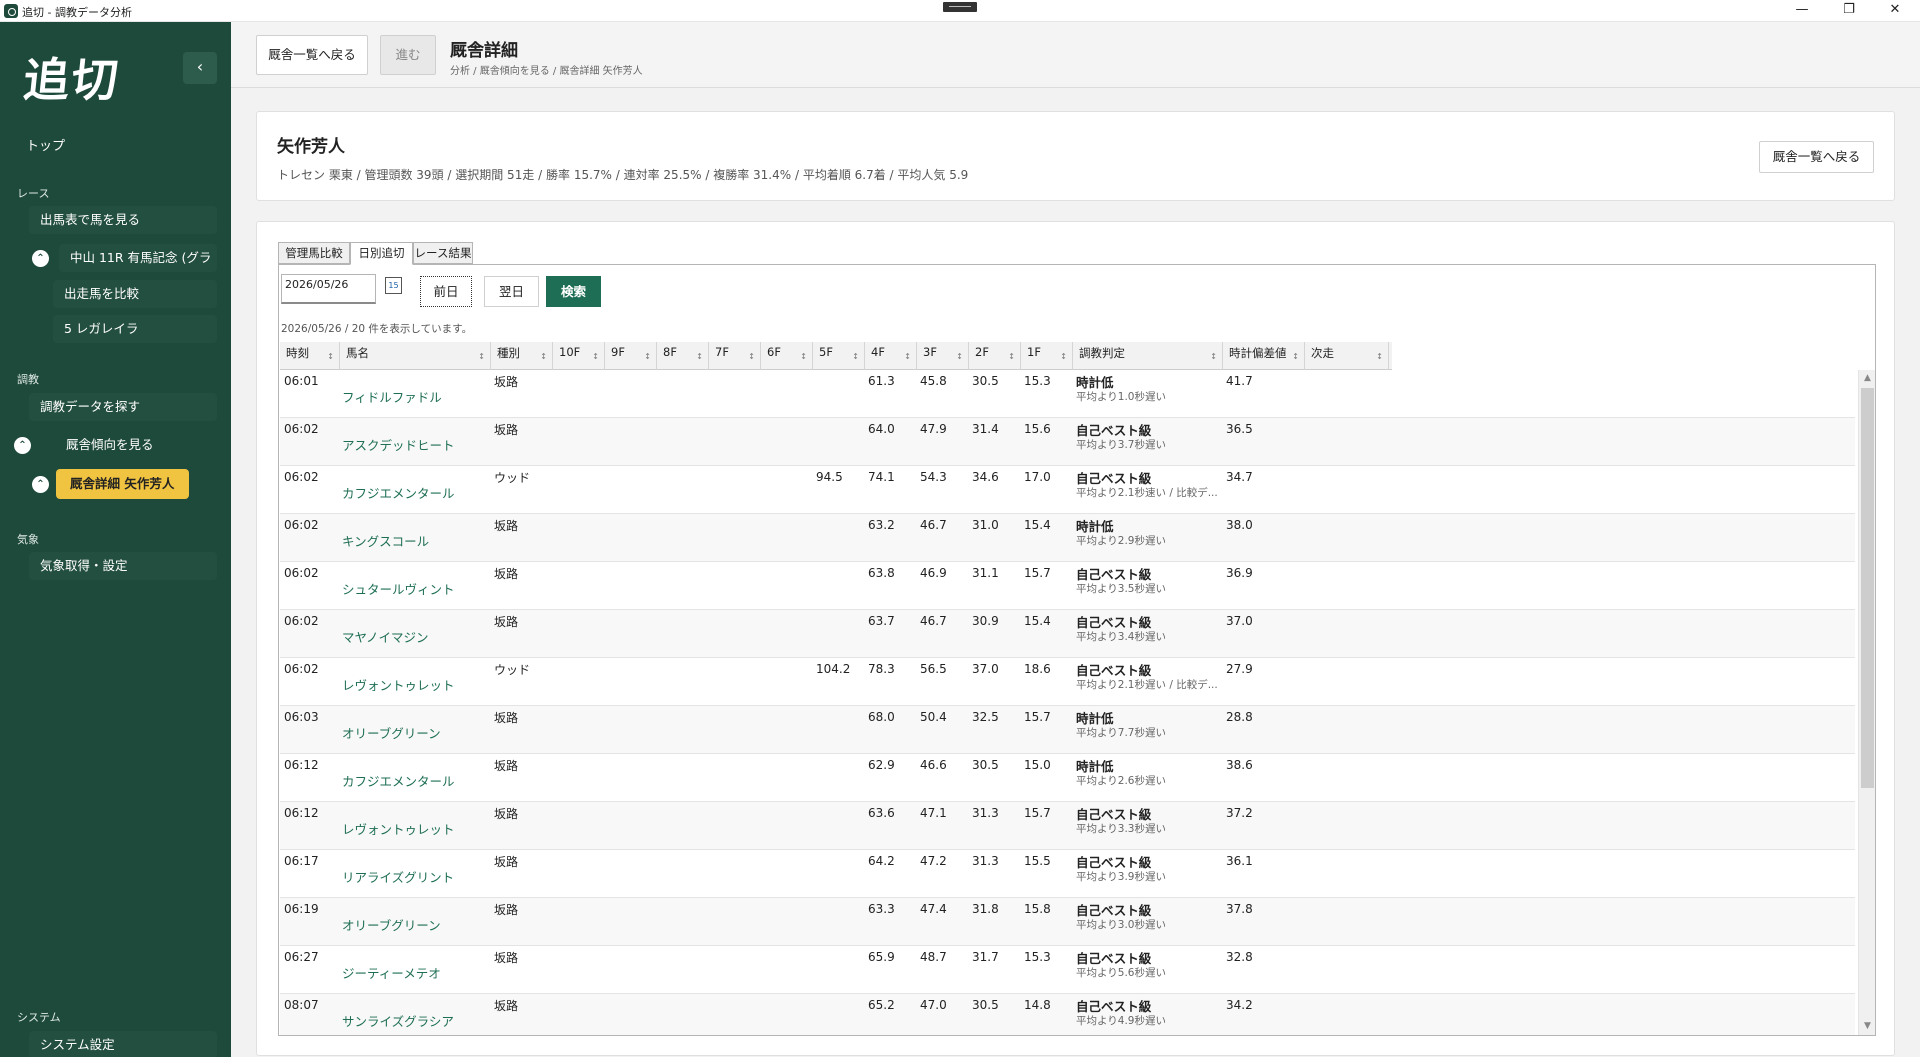 The width and height of the screenshot is (1920, 1057). What do you see at coordinates (138, 258) in the screenshot?
I see `sidebar-item-race-name: 中山 11R 有馬記念 (グラ` at bounding box center [138, 258].